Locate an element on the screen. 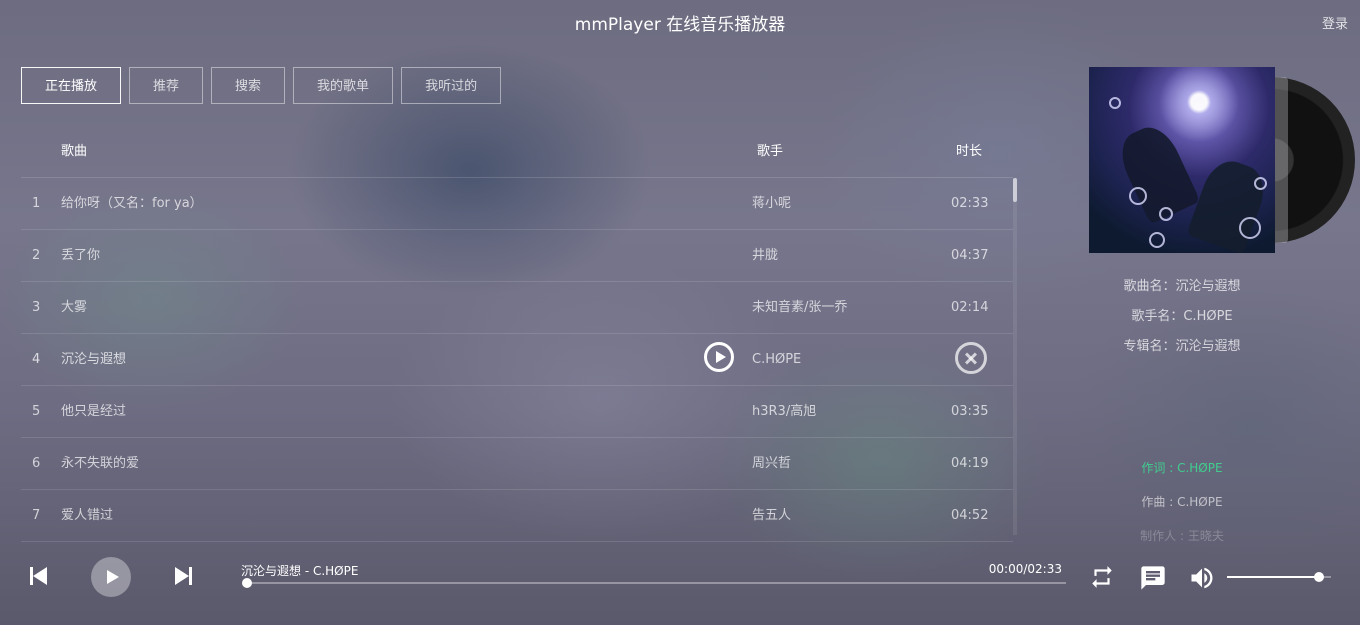 The width and height of the screenshot is (1360, 625). repeat-icon is located at coordinates (1102, 577).